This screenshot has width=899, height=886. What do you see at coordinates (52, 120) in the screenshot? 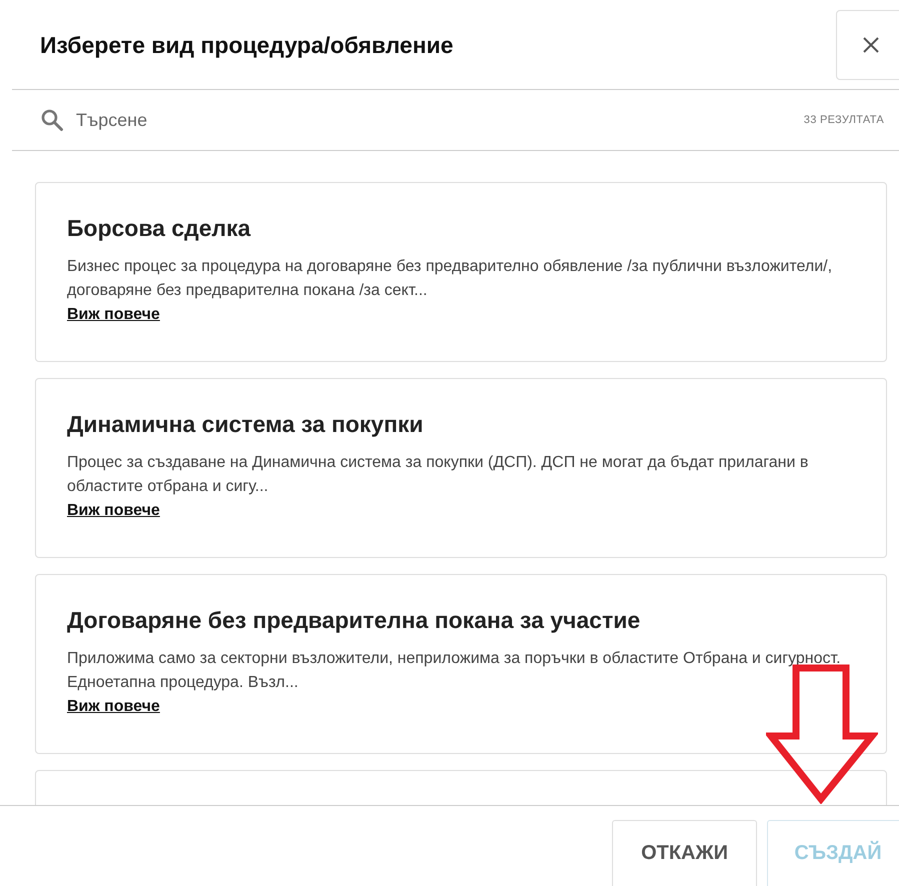
I see `search-icon` at bounding box center [52, 120].